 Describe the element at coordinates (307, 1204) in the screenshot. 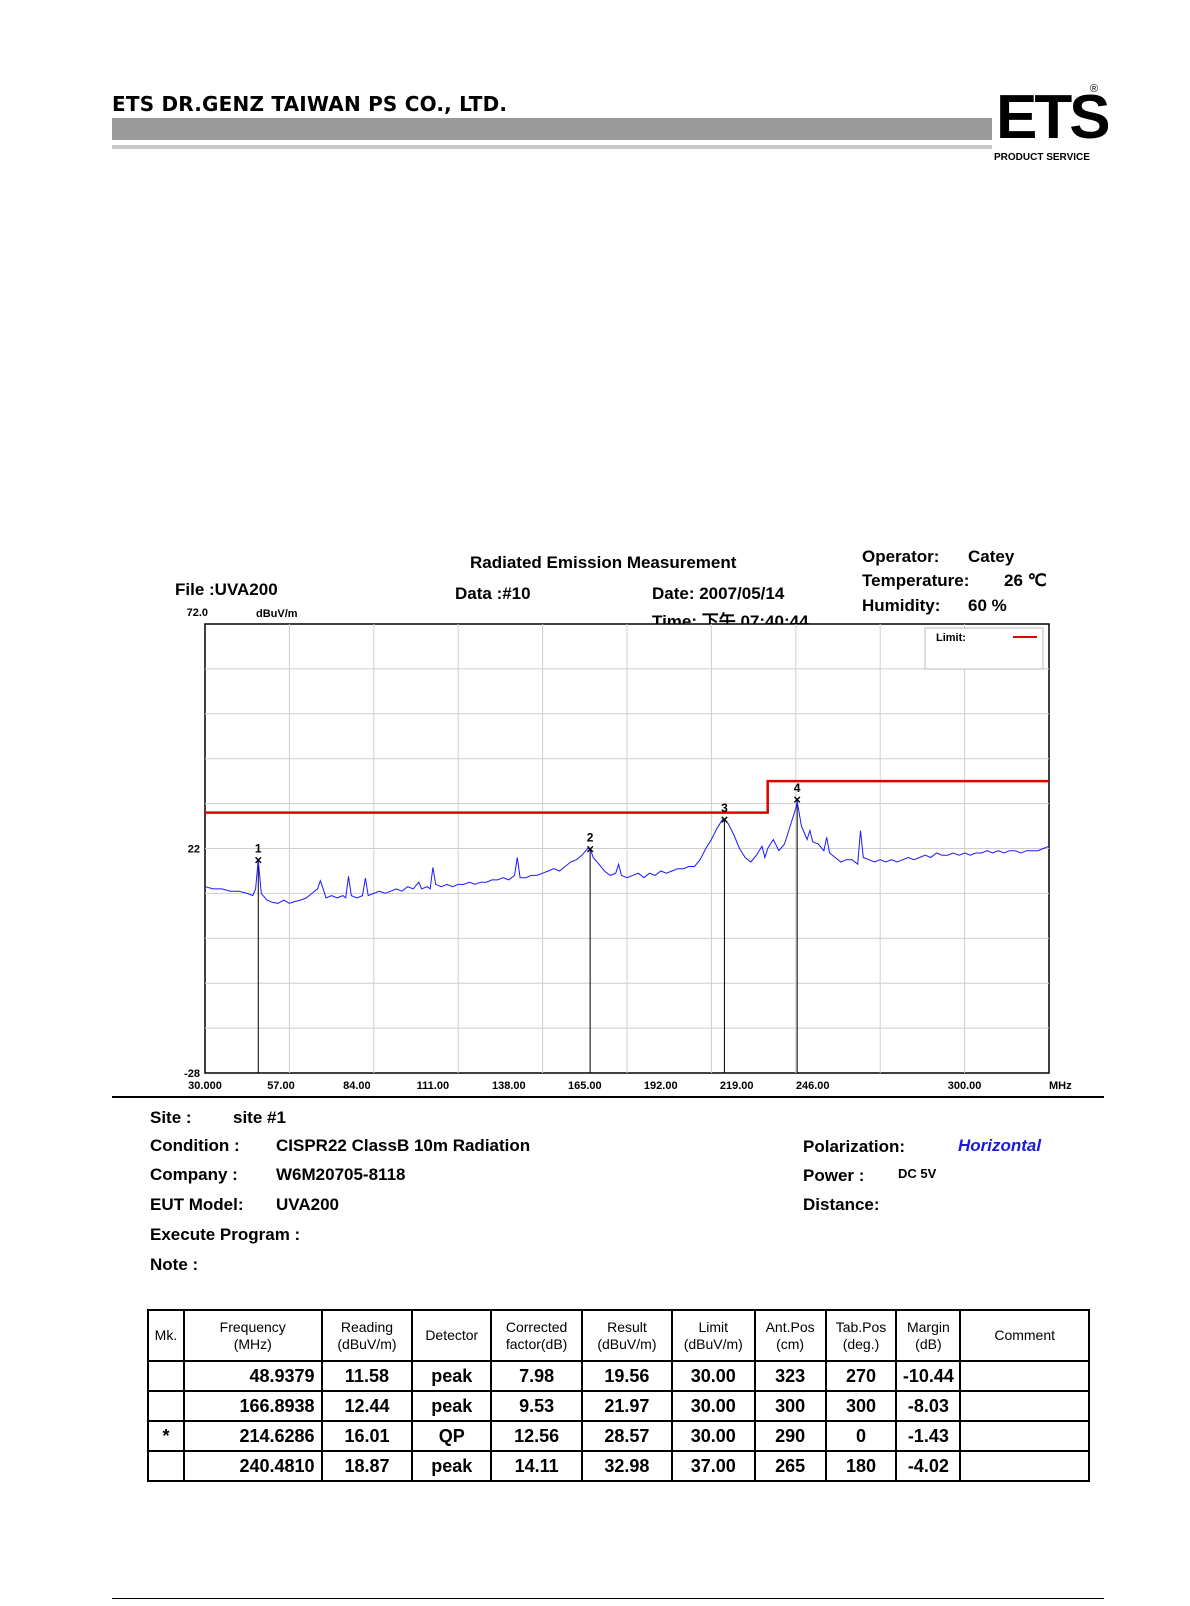

I see `eut-model-value: UVA200` at that location.